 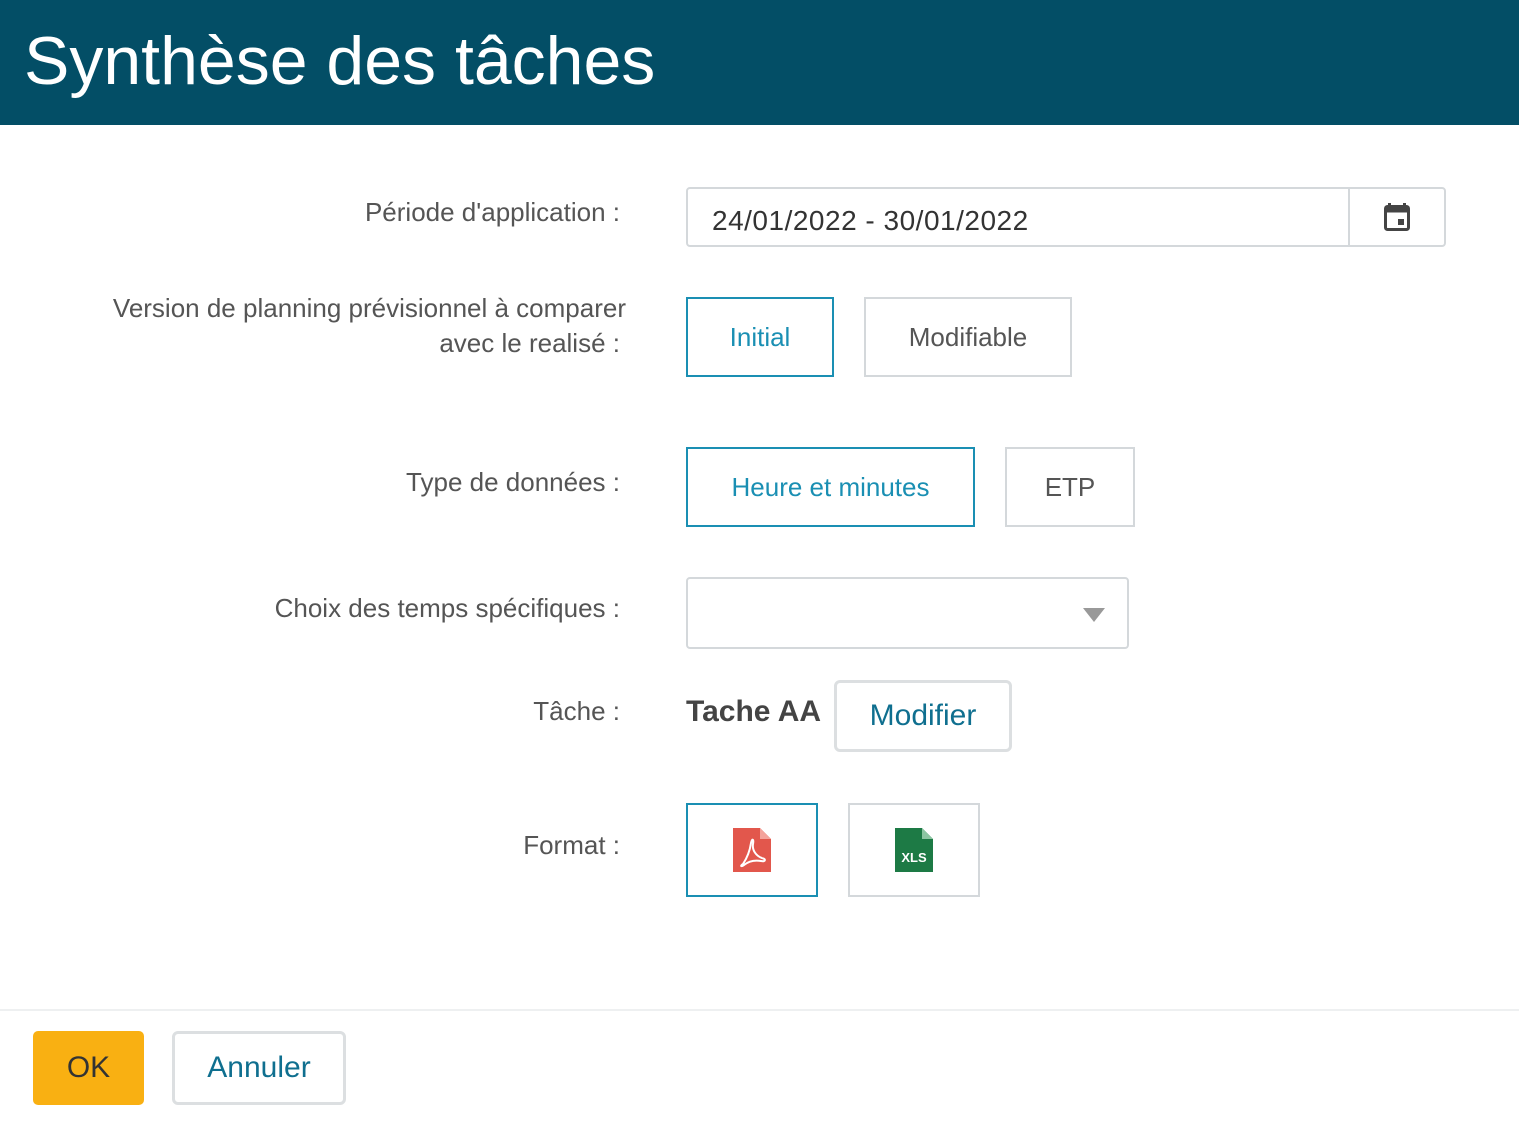 I want to click on specific-times-select, so click(x=907, y=613).